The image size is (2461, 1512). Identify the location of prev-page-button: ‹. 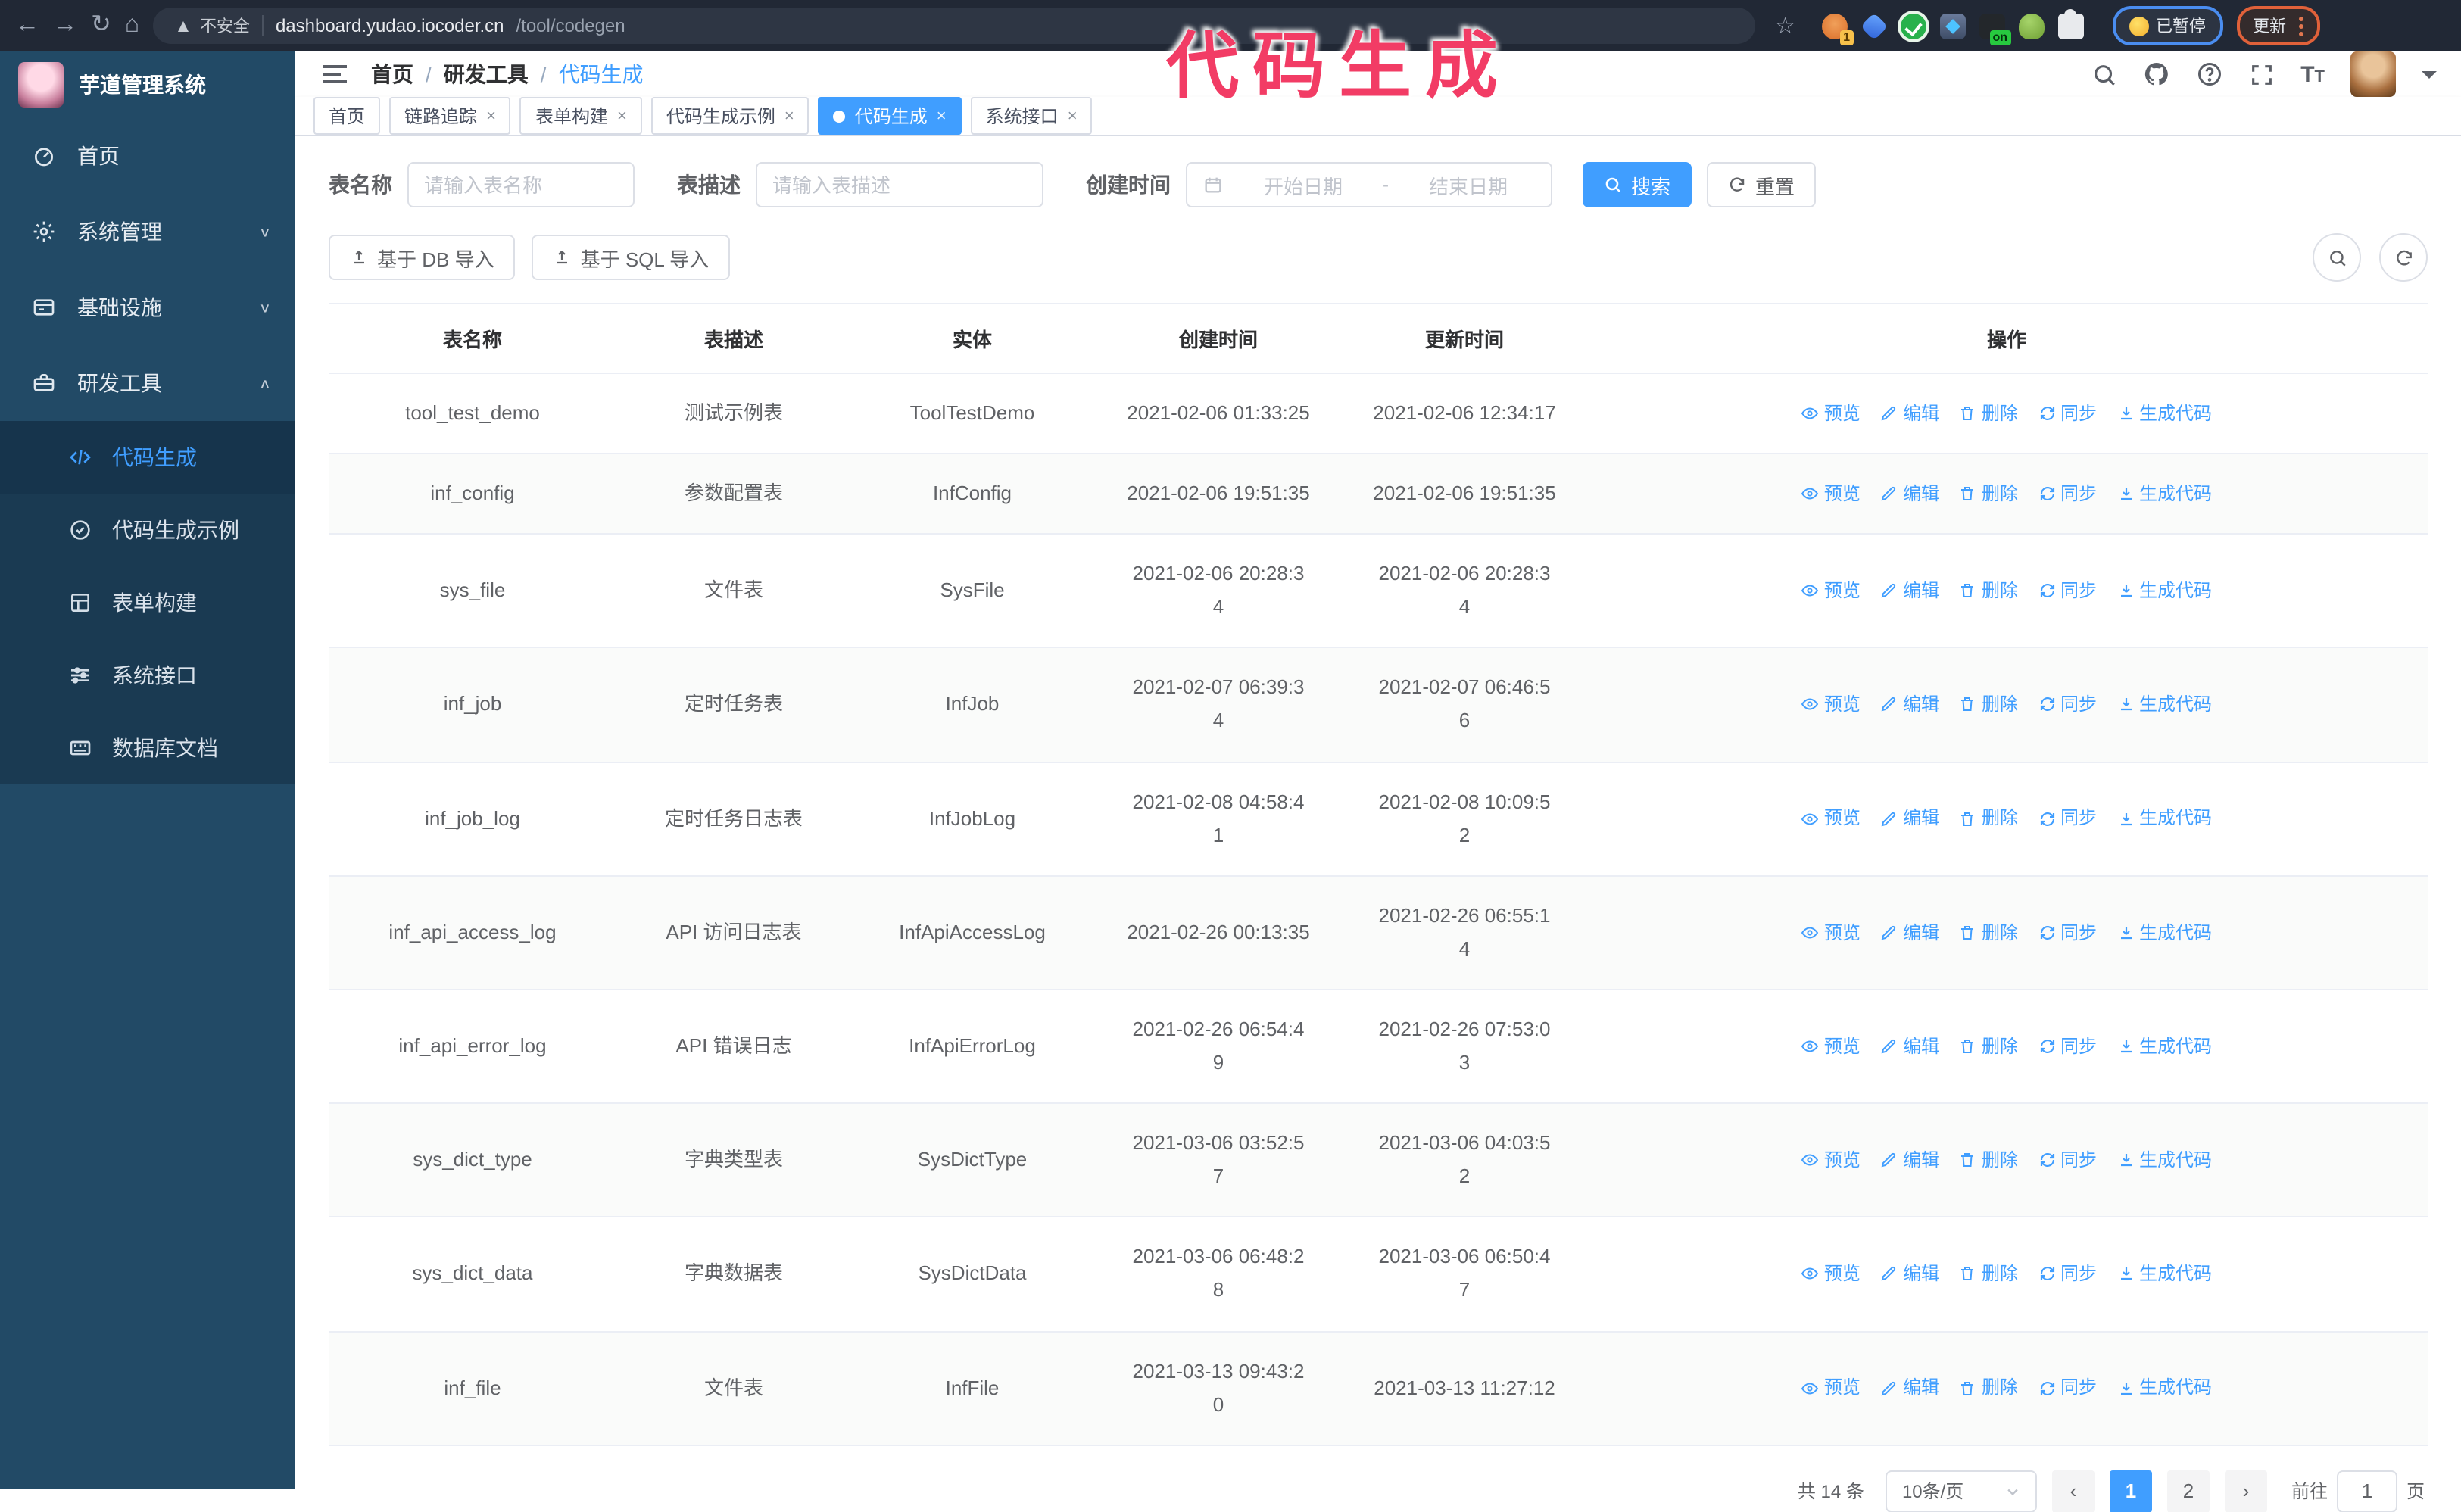
(2073, 1491).